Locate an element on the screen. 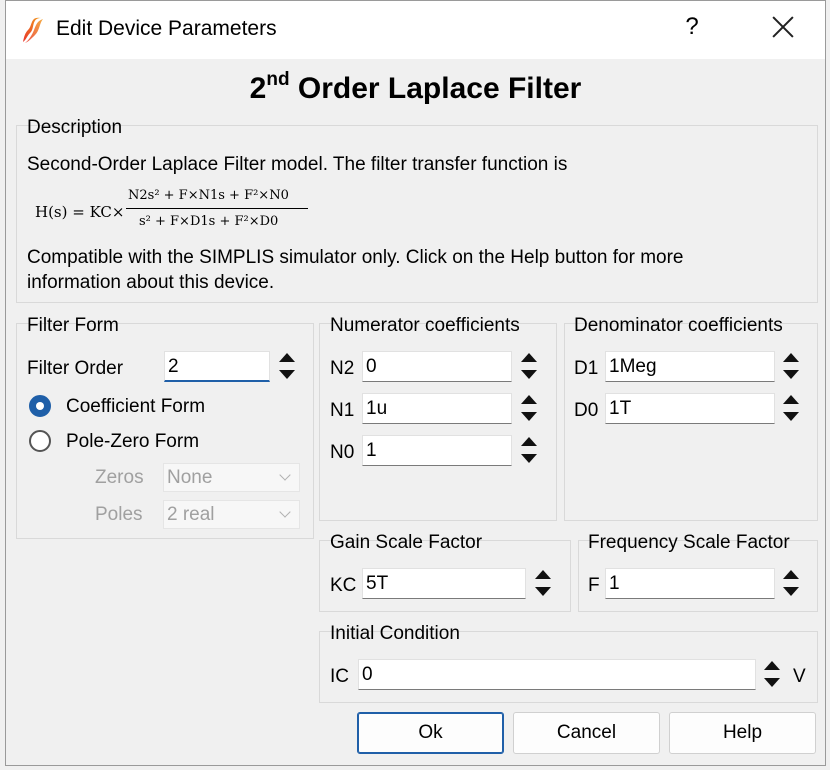 Image resolution: width=830 pixels, height=770 pixels. heading-order-number: 2 is located at coordinates (258, 88).